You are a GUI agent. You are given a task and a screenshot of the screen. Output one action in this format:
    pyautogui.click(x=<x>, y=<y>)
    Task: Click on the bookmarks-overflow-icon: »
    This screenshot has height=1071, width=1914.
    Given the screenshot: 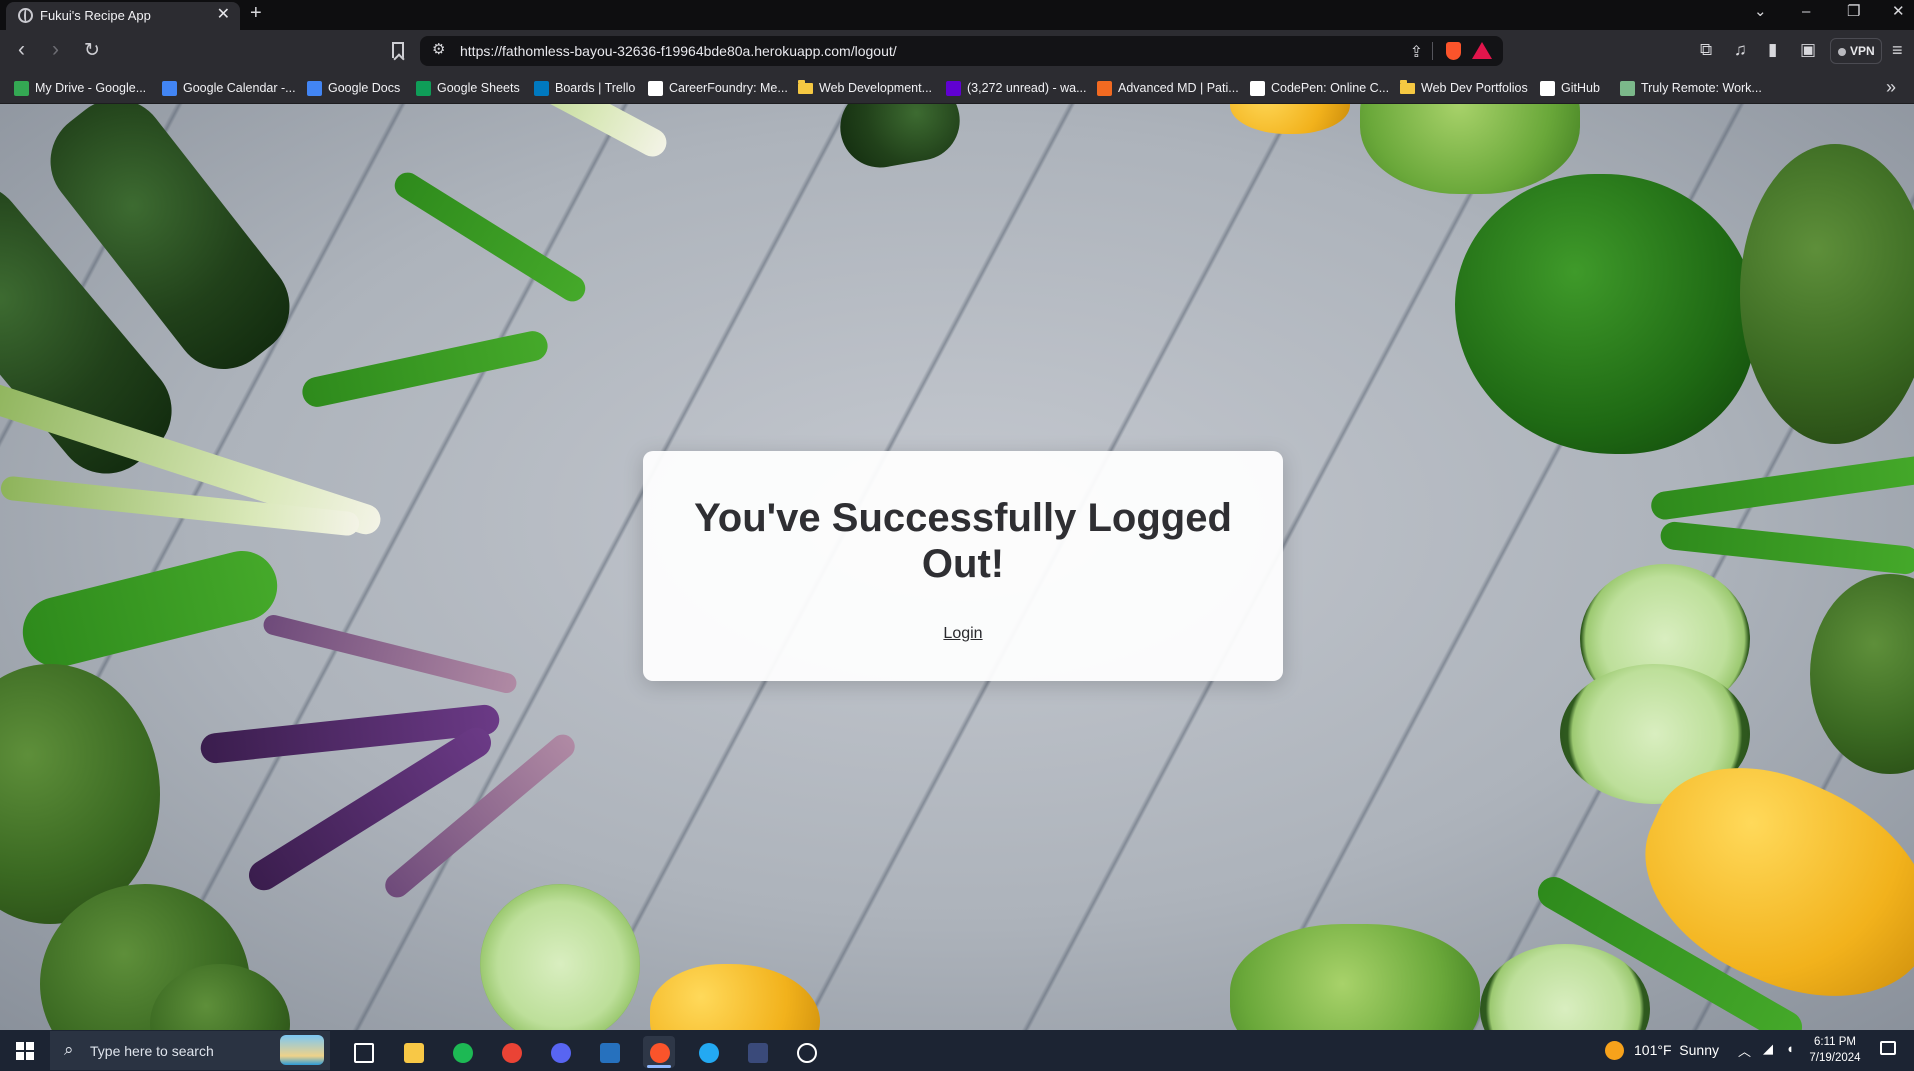 What is the action you would take?
    pyautogui.click(x=1891, y=87)
    